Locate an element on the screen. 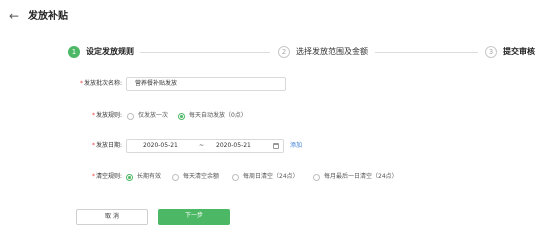 This screenshot has height=241, width=554. clear-long-term-radio: 长期有效 is located at coordinates (143, 177).